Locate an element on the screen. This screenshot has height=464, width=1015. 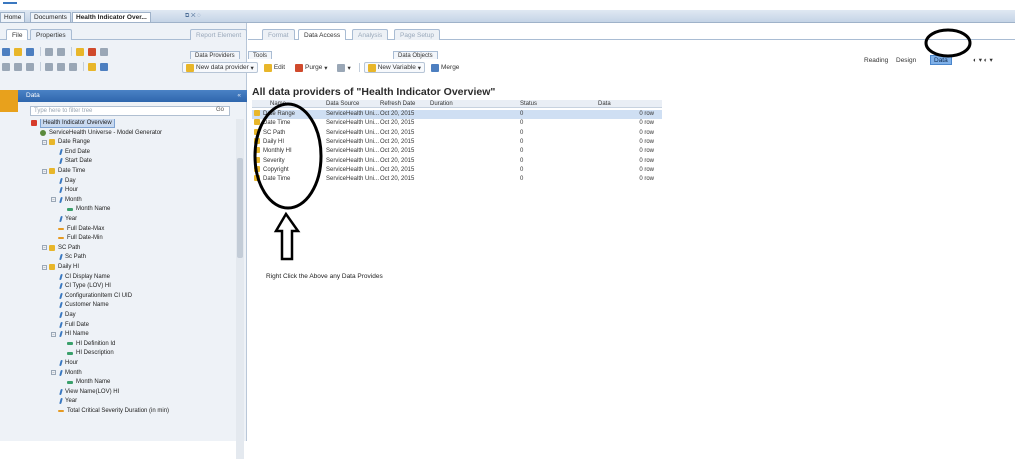
tree-item-label: CI Display Name is located at coordinates (88, 276).